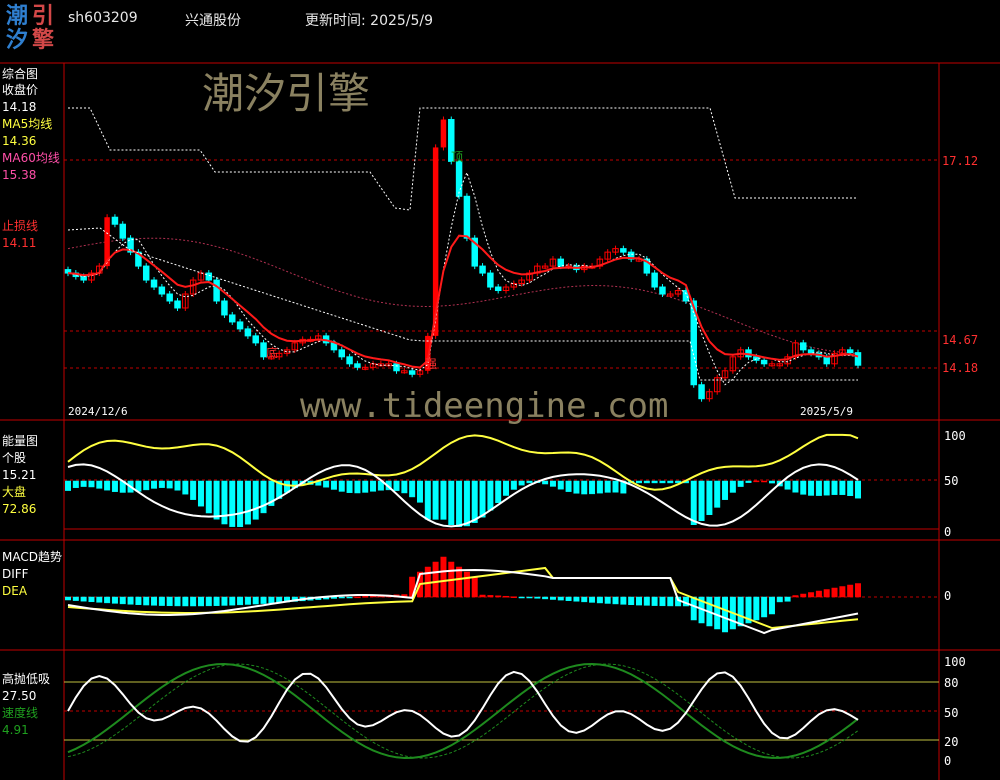  Describe the element at coordinates (948, 532) in the screenshot. I see `energy-ytick-0: 0` at that location.